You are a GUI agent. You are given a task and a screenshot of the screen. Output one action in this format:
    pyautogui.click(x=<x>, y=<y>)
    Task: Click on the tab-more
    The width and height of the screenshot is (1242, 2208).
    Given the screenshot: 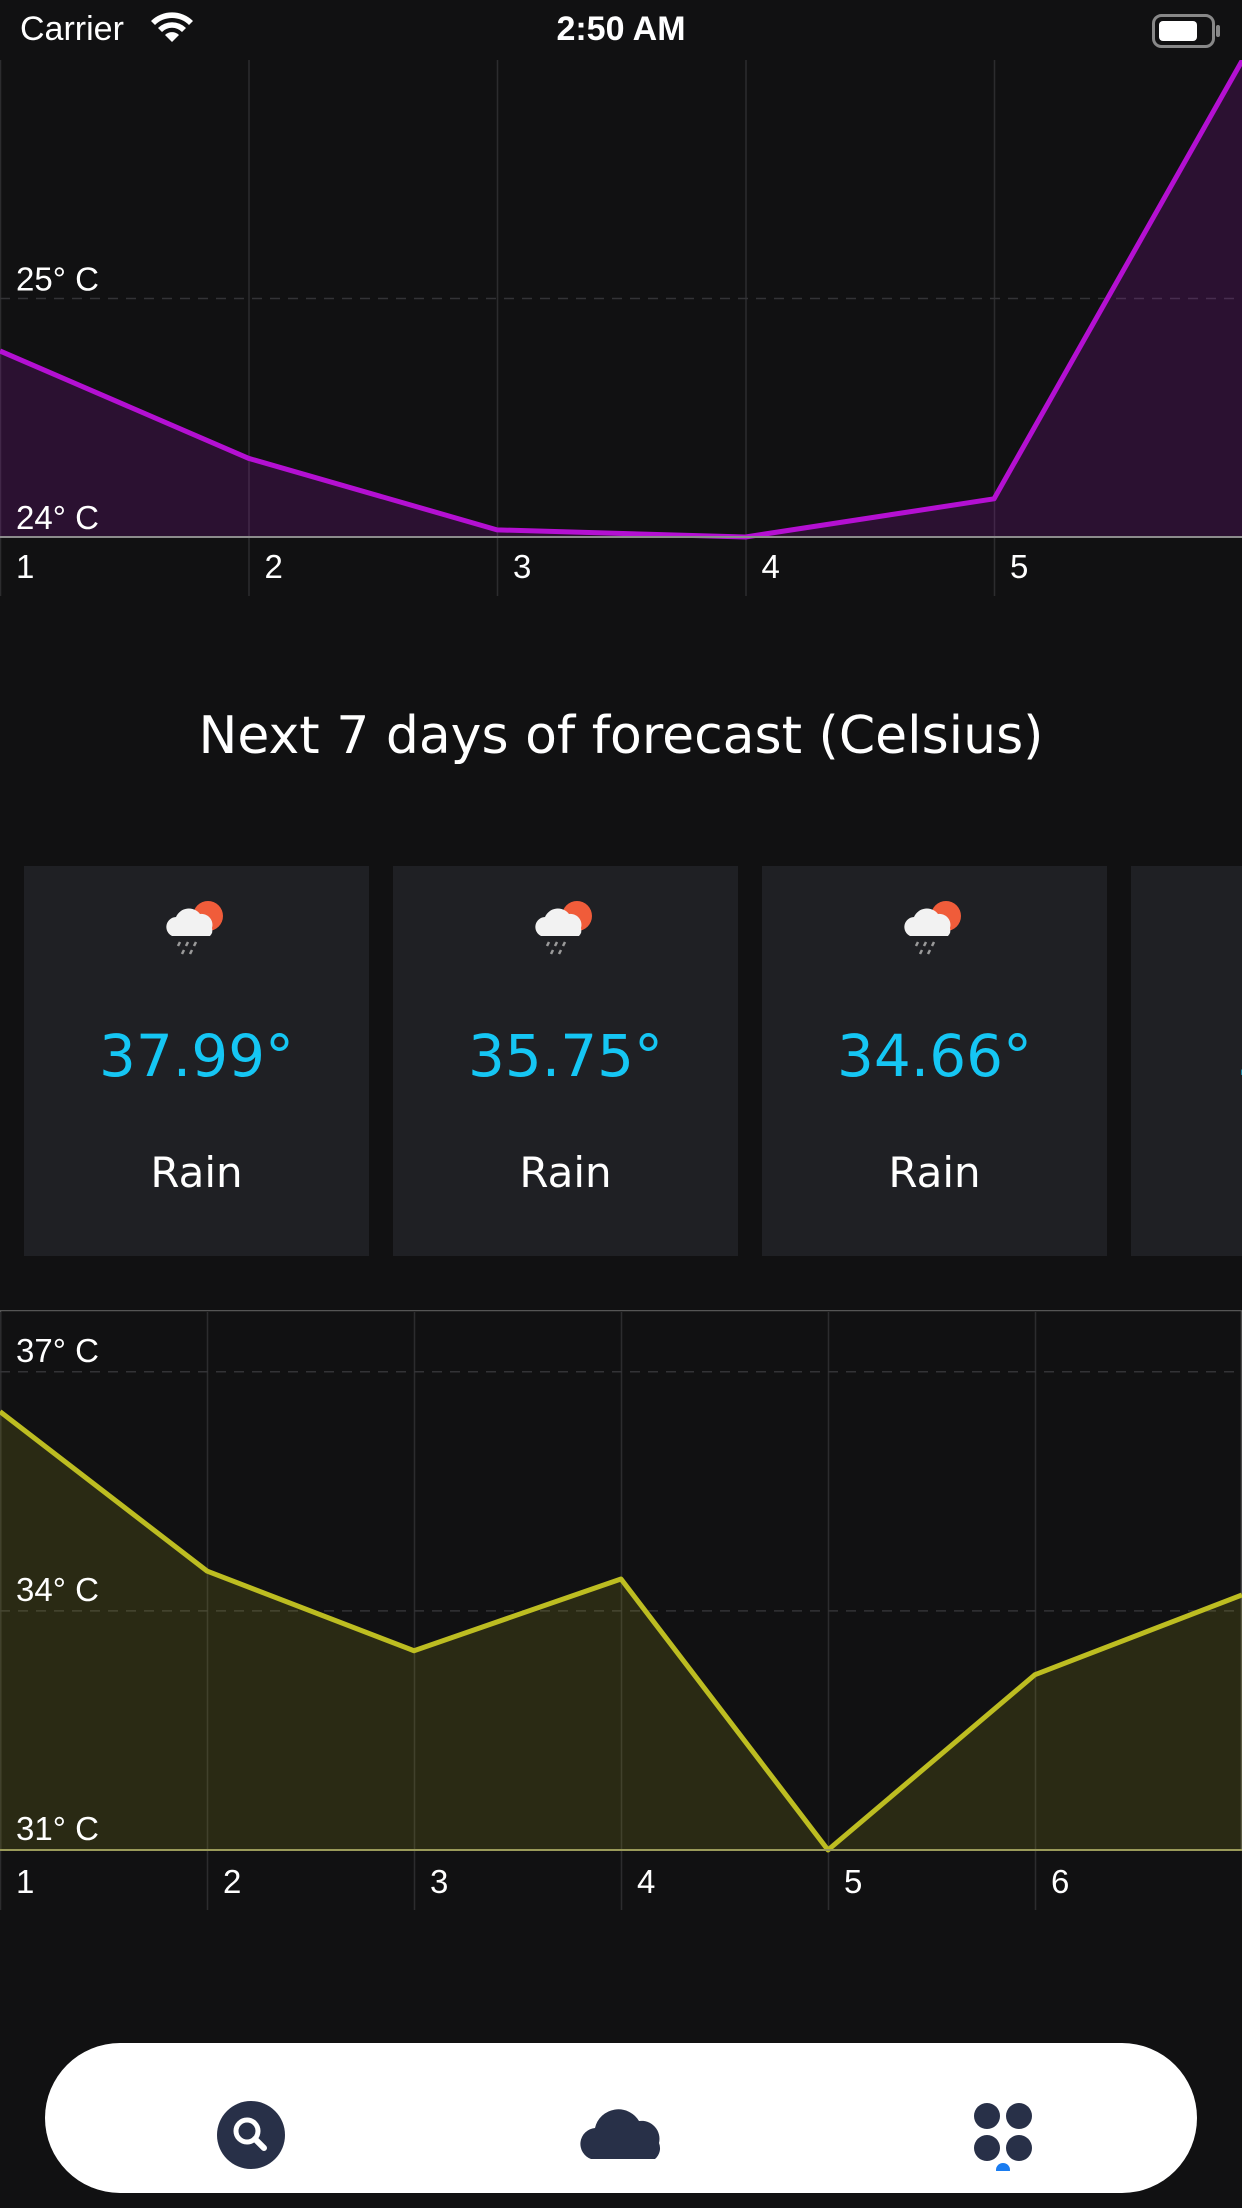 What is the action you would take?
    pyautogui.click(x=1003, y=2124)
    